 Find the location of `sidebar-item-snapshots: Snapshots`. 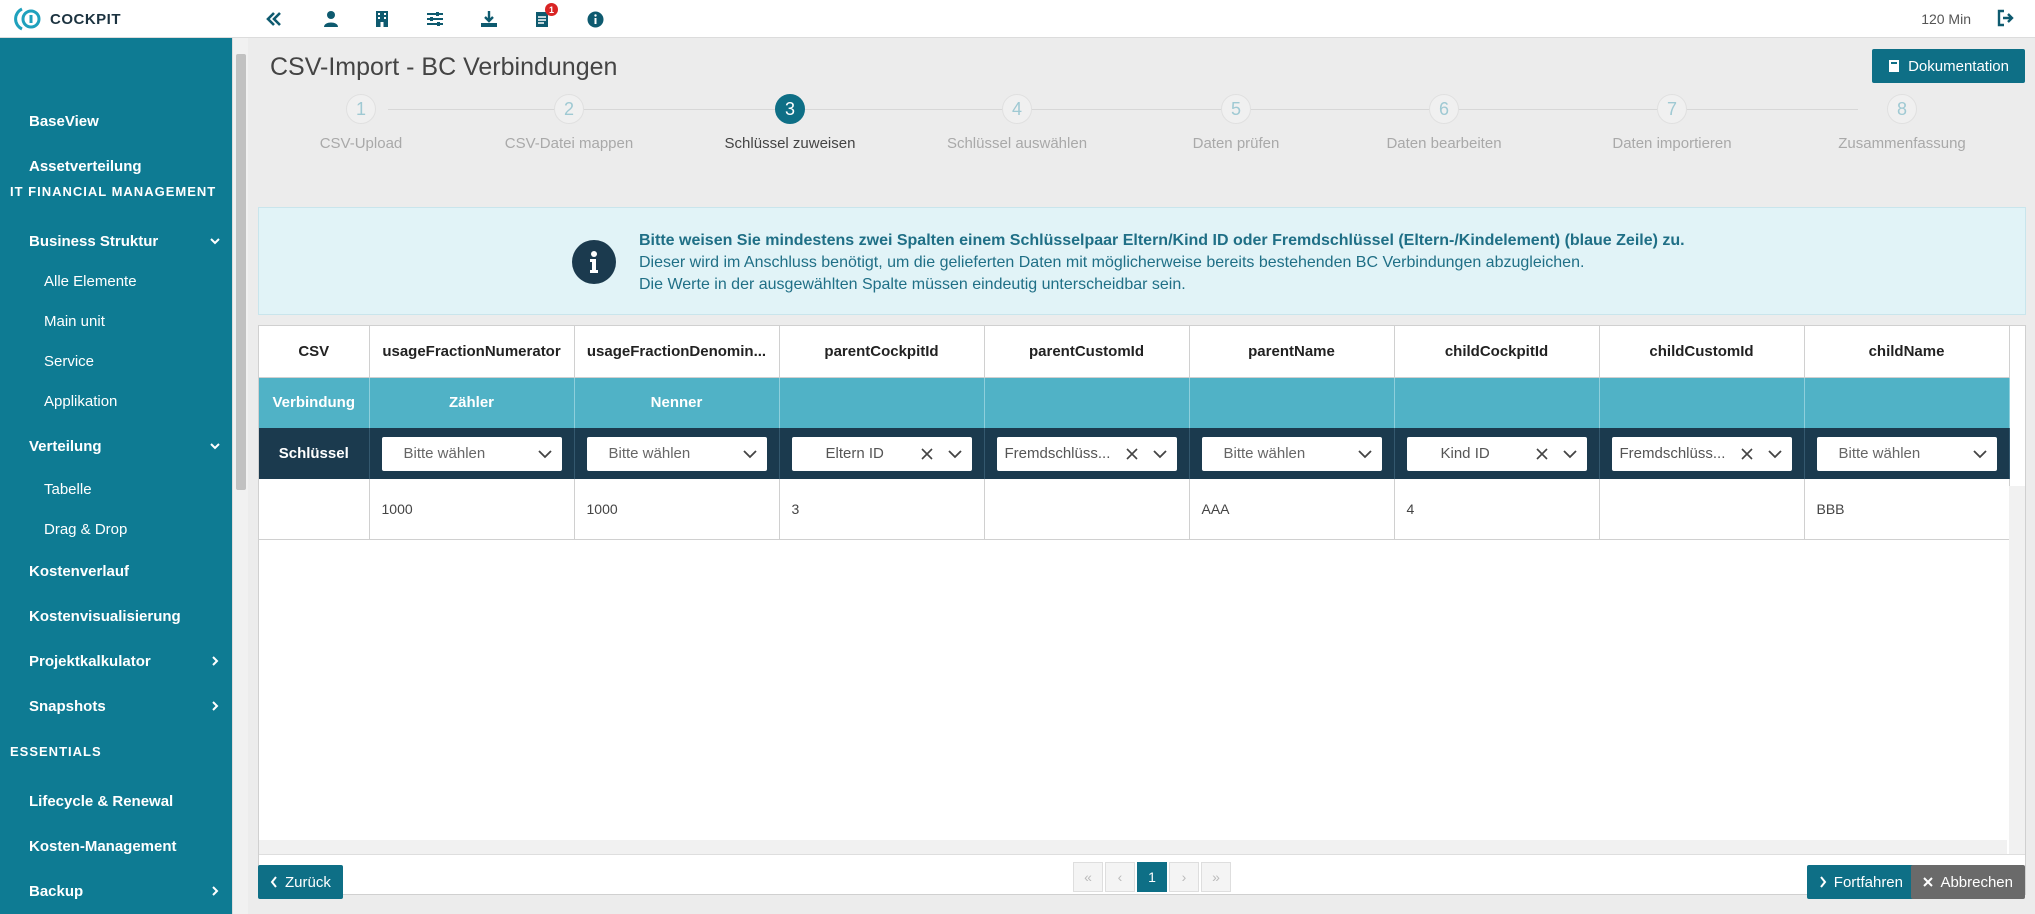

sidebar-item-snapshots: Snapshots is located at coordinates (116, 706).